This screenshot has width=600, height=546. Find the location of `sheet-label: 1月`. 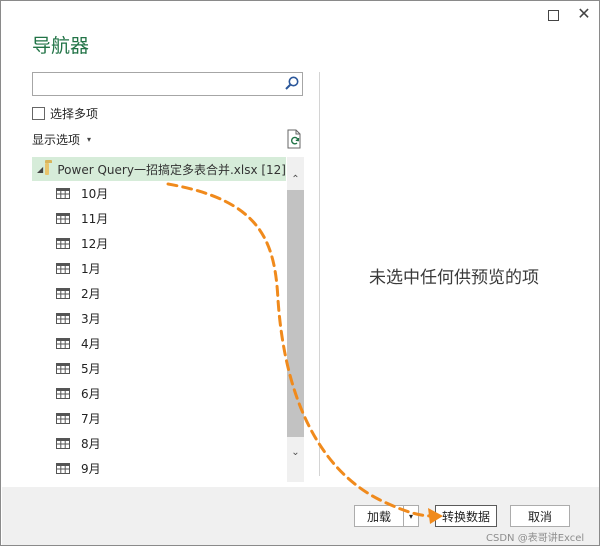

sheet-label: 1月 is located at coordinates (91, 268).